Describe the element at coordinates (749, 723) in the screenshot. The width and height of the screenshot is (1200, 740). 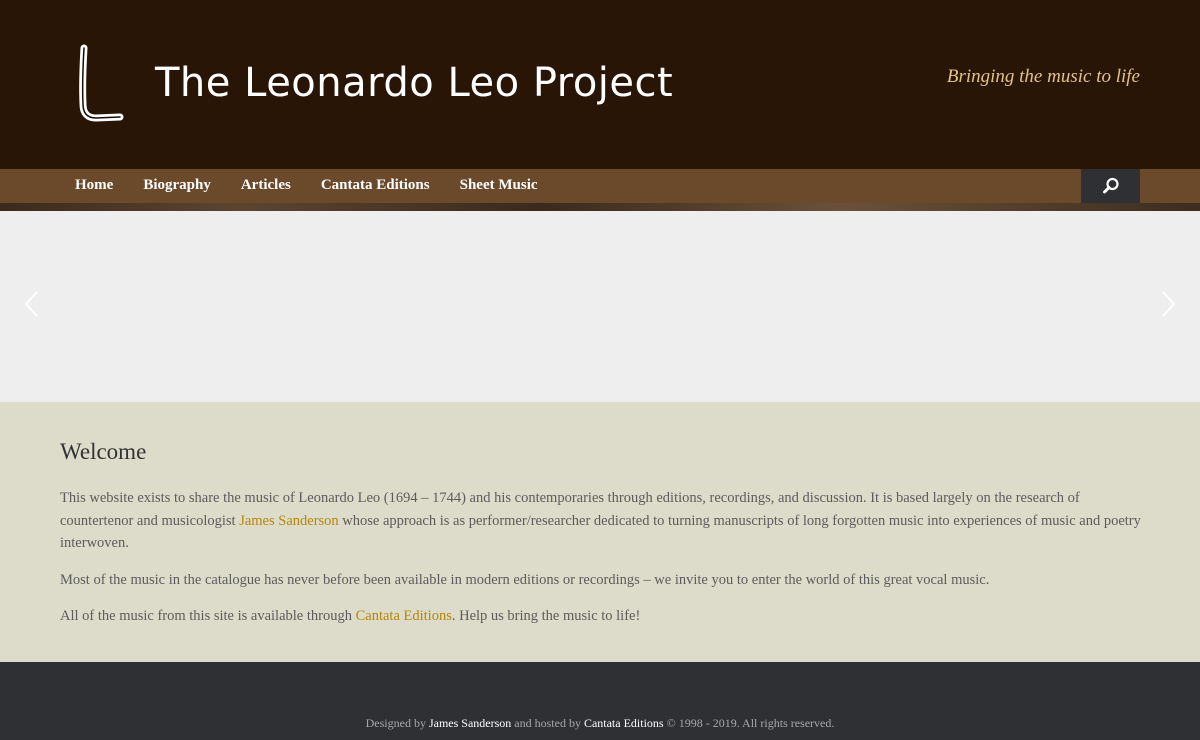
I see `footer-rights: © 1998 - 2019. All rights reserved.` at that location.